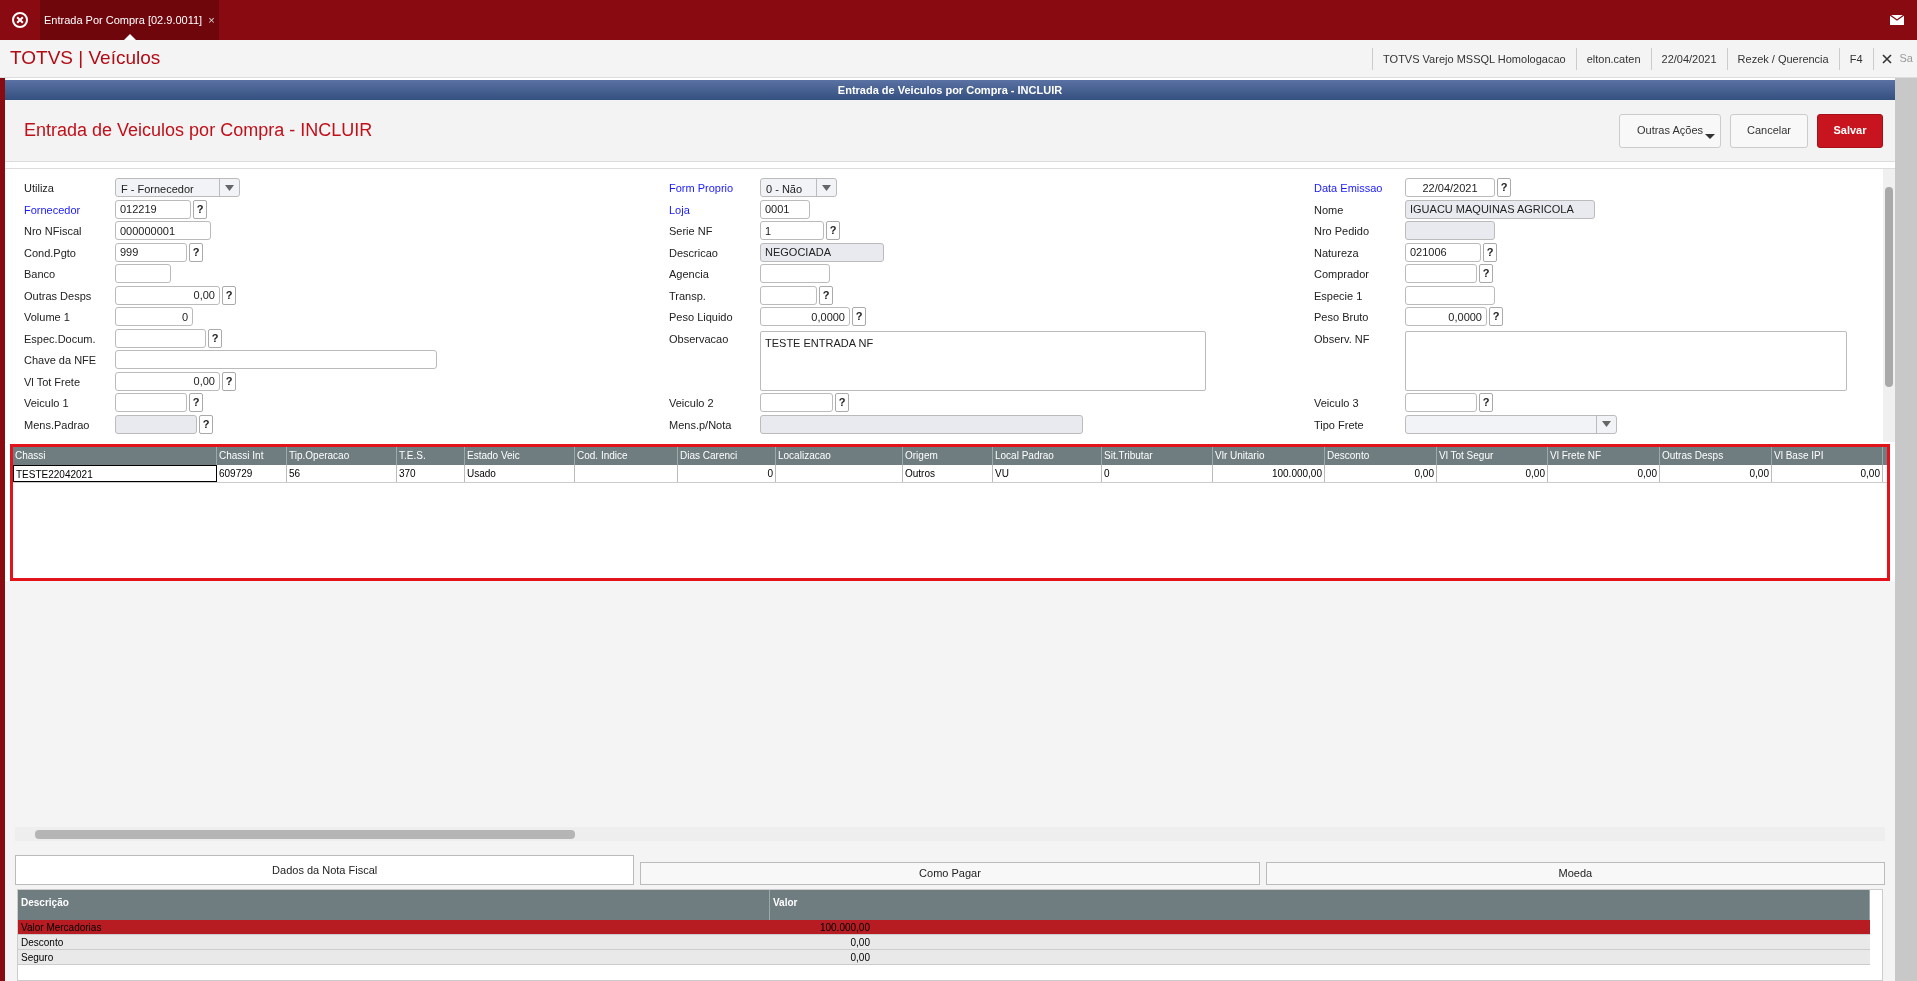  Describe the element at coordinates (1670, 130) in the screenshot. I see `action-button: Outras Ações` at that location.